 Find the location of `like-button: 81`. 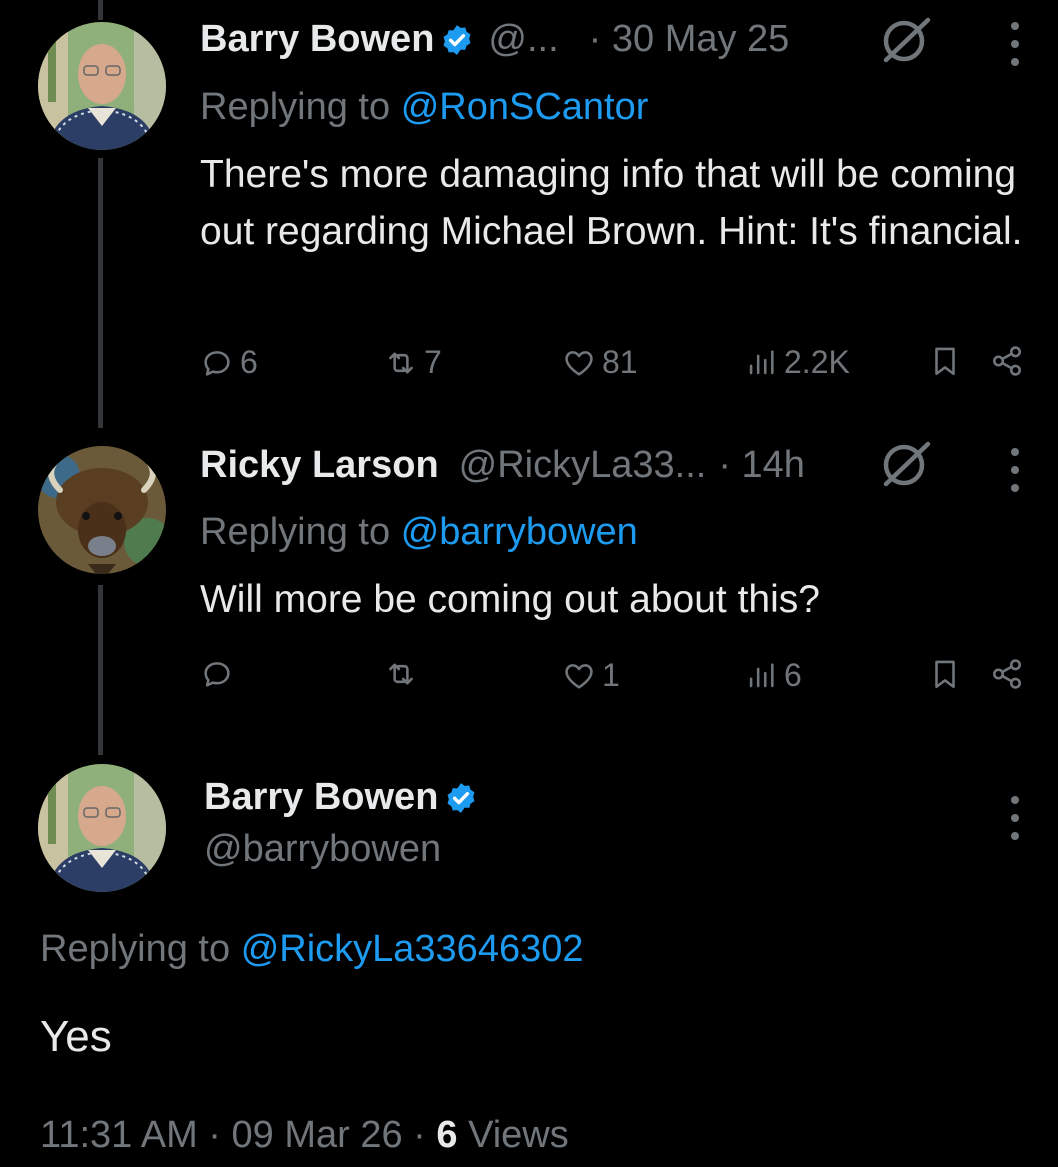

like-button: 81 is located at coordinates (600, 362).